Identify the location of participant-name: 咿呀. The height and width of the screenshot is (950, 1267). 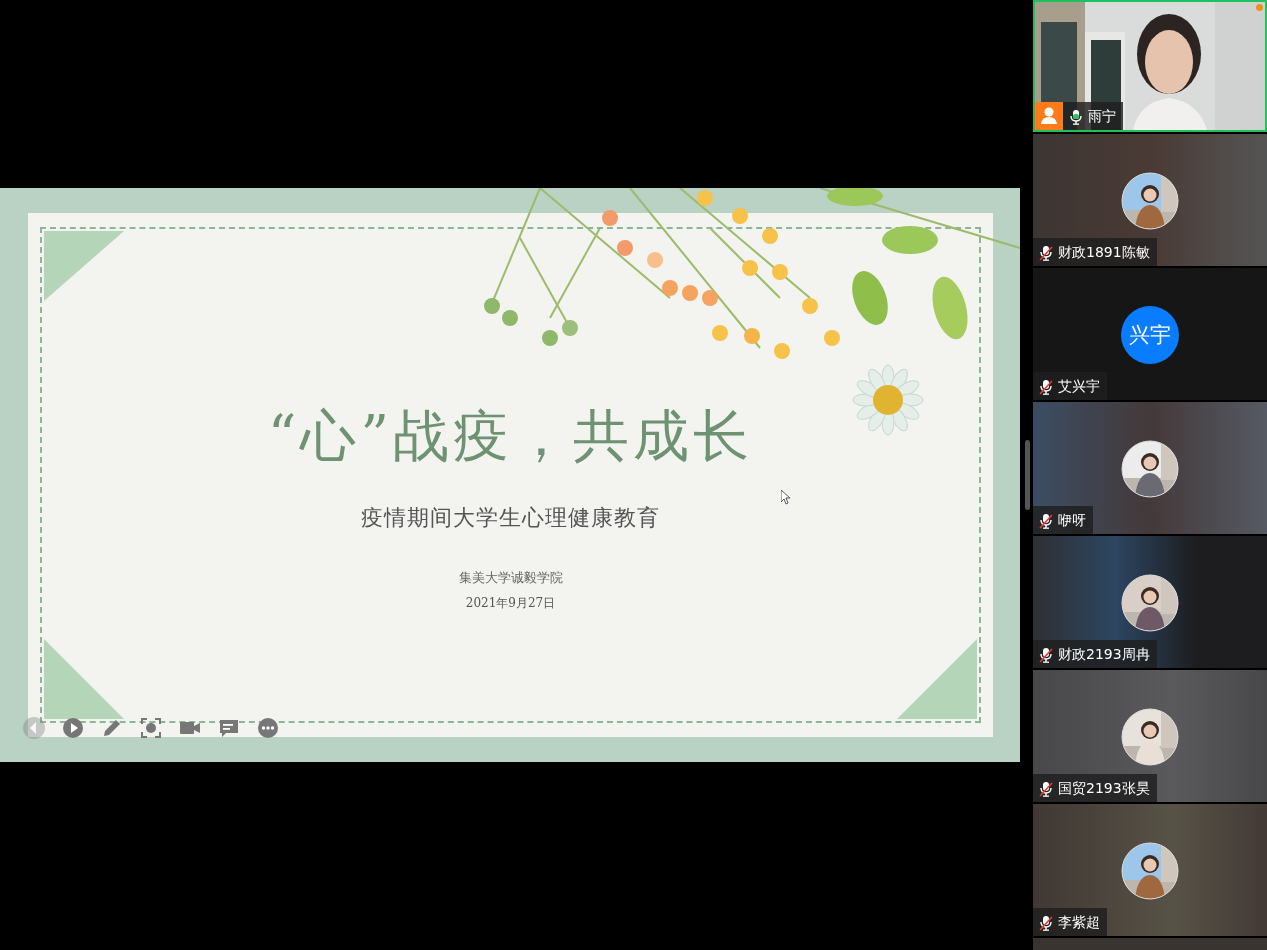
(1072, 520).